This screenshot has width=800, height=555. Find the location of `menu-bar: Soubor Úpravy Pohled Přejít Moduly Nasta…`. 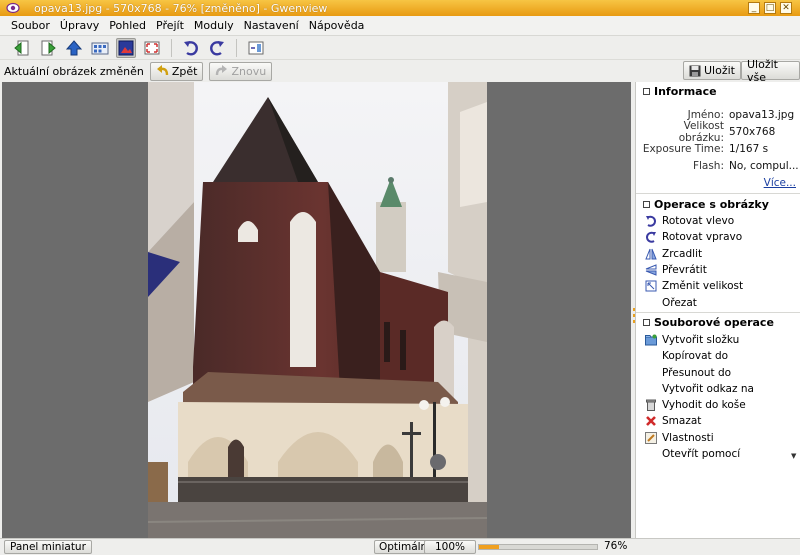

menu-bar: Soubor Úpravy Pohled Přejít Moduly Nasta… is located at coordinates (400, 26).